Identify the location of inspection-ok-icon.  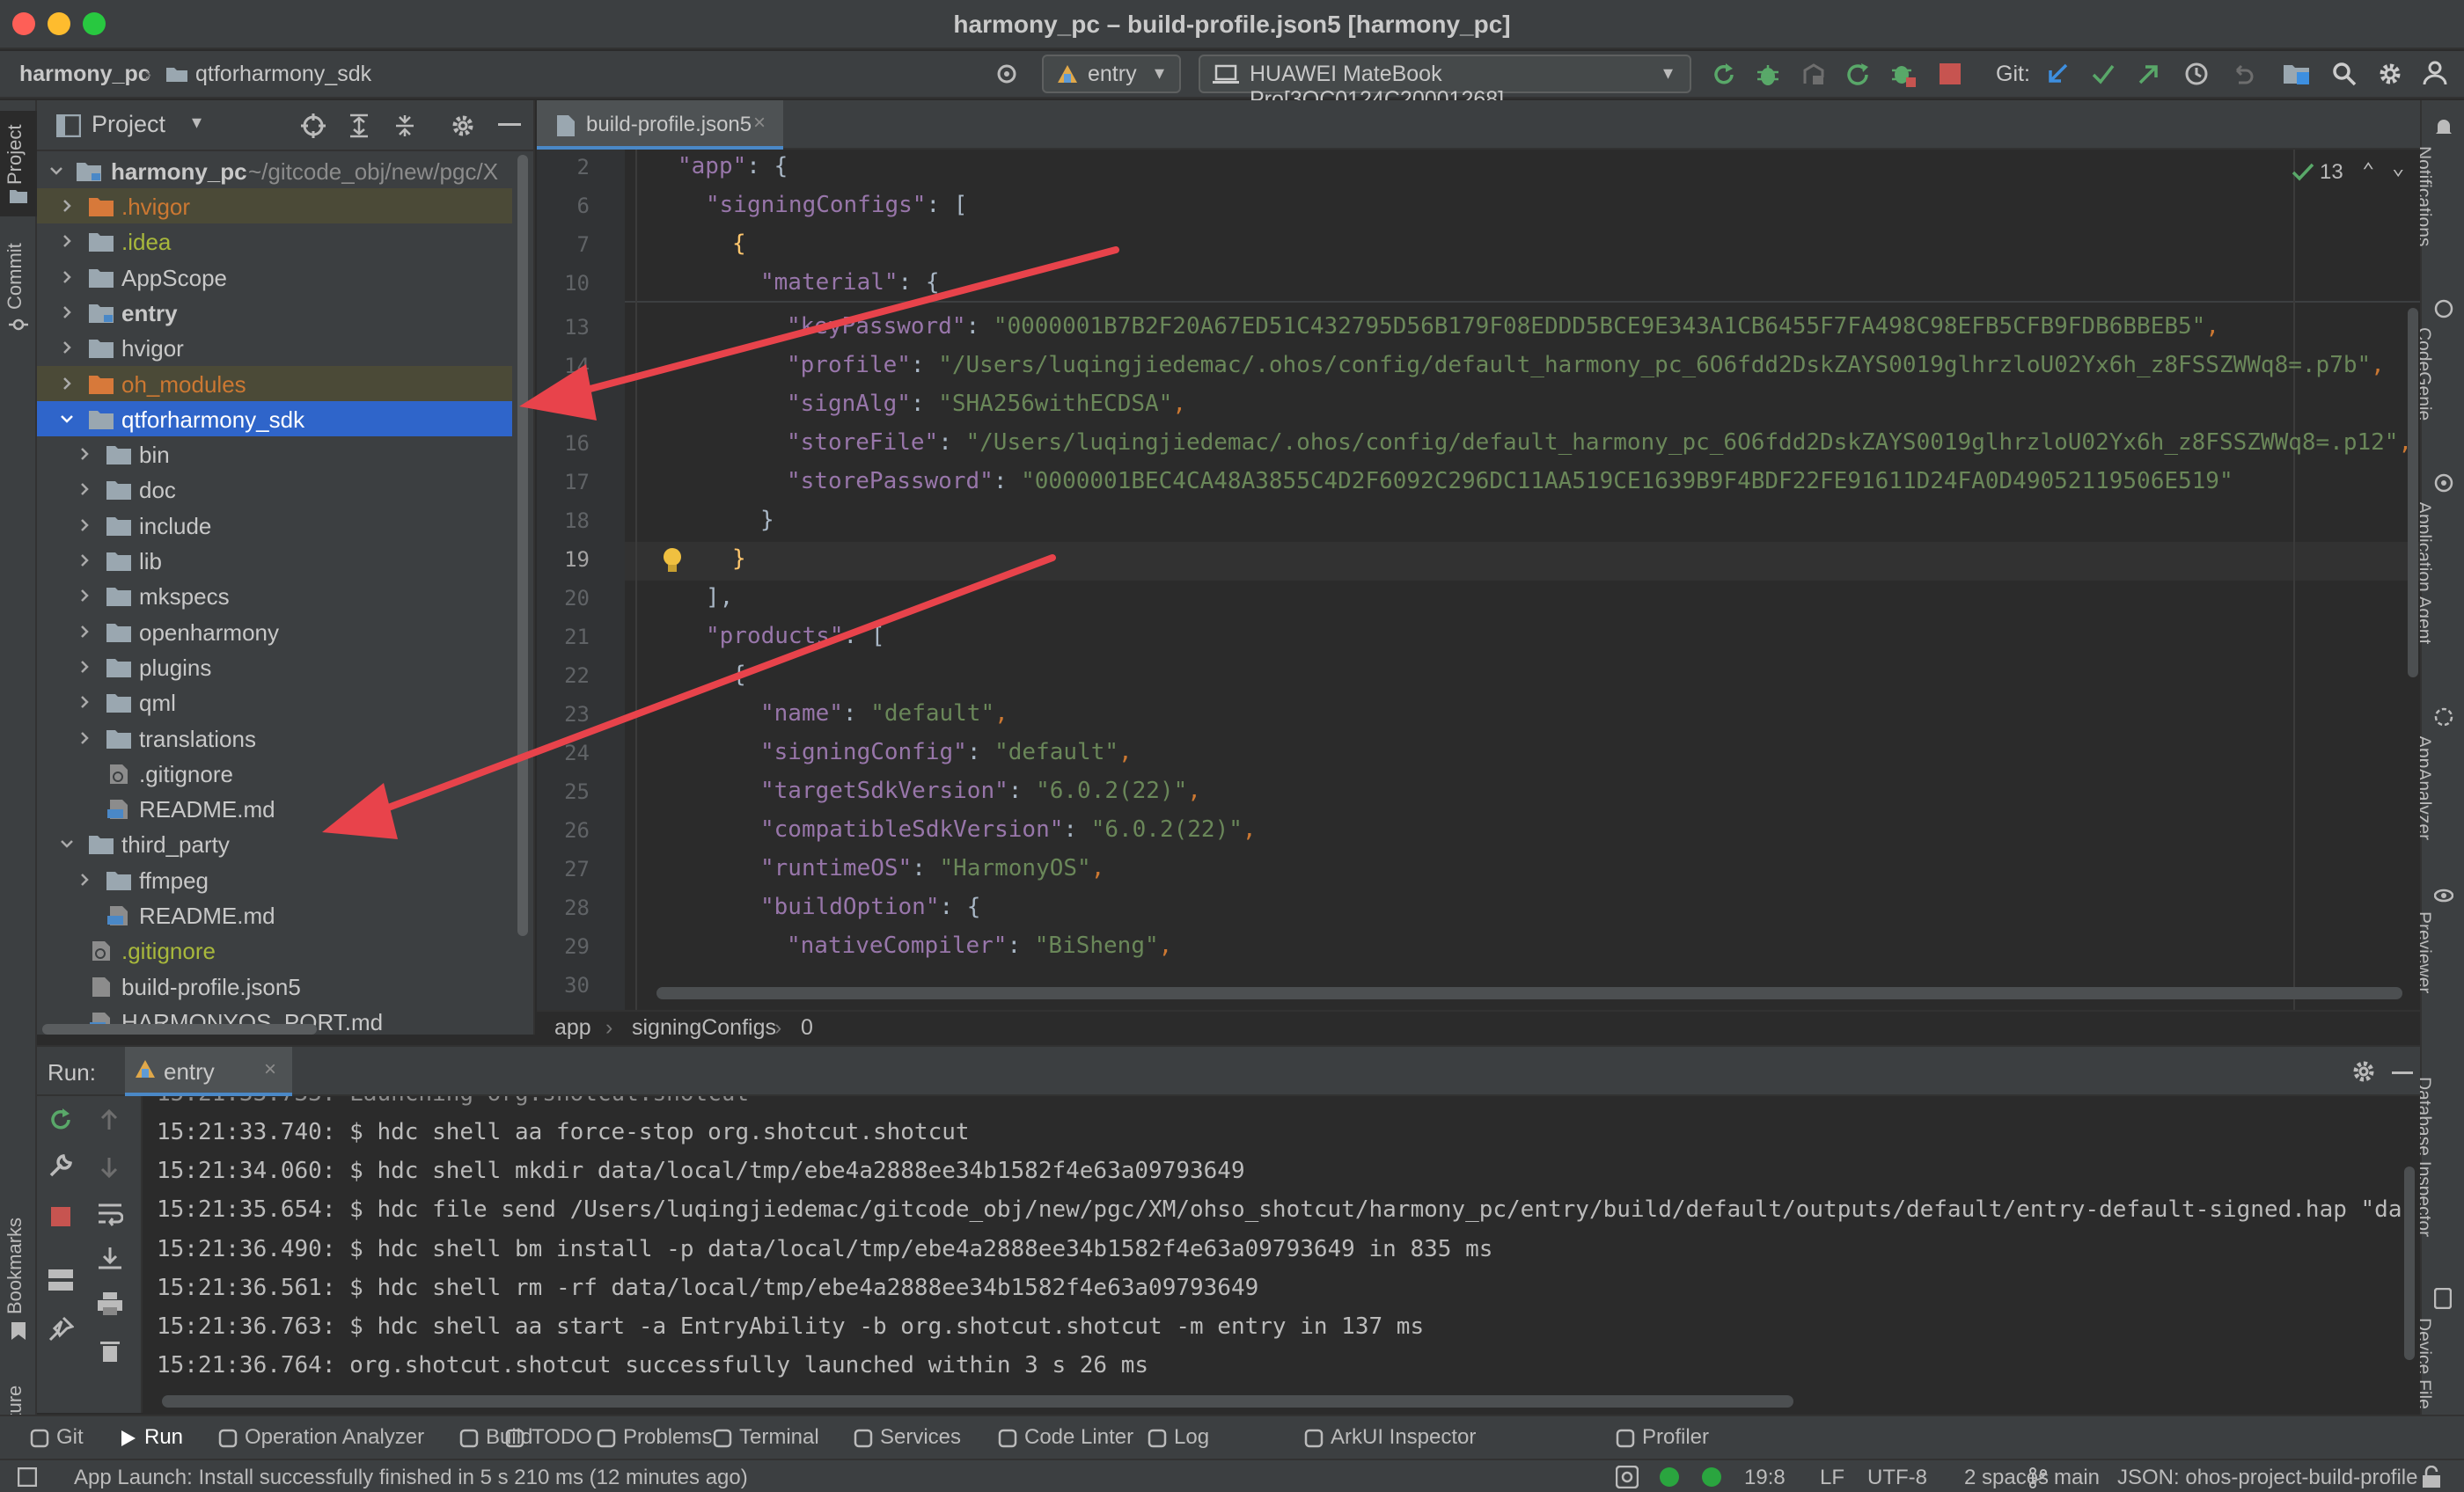
(2303, 172).